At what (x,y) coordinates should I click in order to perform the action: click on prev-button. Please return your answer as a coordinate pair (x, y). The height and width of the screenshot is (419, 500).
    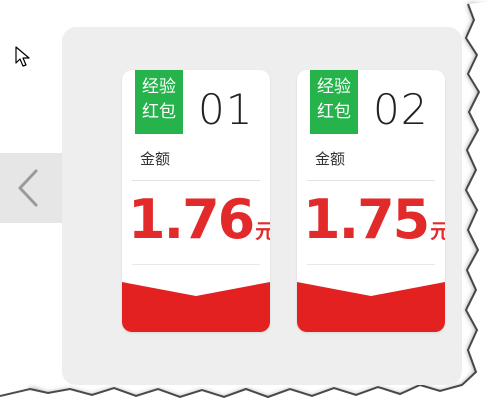
    Looking at the image, I should click on (31, 188).